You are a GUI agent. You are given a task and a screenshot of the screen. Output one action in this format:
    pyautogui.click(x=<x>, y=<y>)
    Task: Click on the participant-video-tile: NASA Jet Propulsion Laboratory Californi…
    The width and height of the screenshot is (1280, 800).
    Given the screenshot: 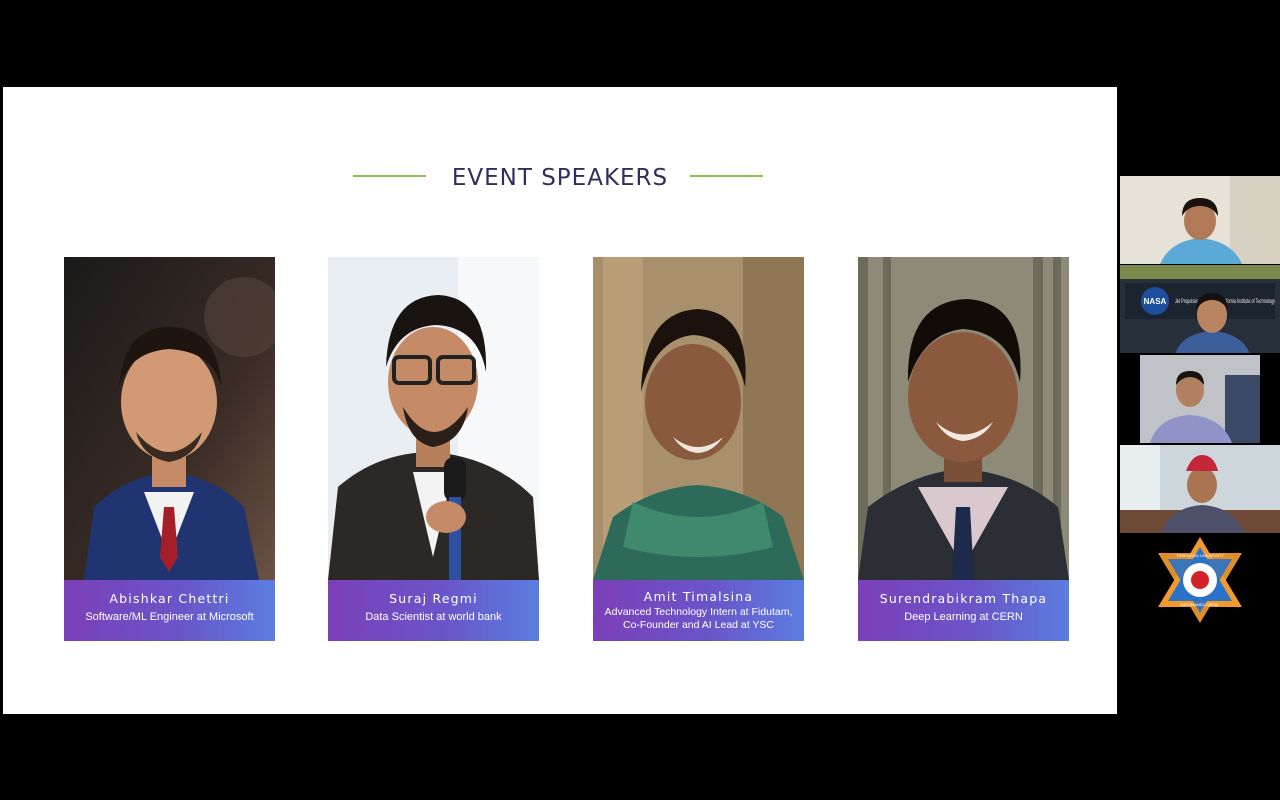 What is the action you would take?
    pyautogui.click(x=1200, y=309)
    